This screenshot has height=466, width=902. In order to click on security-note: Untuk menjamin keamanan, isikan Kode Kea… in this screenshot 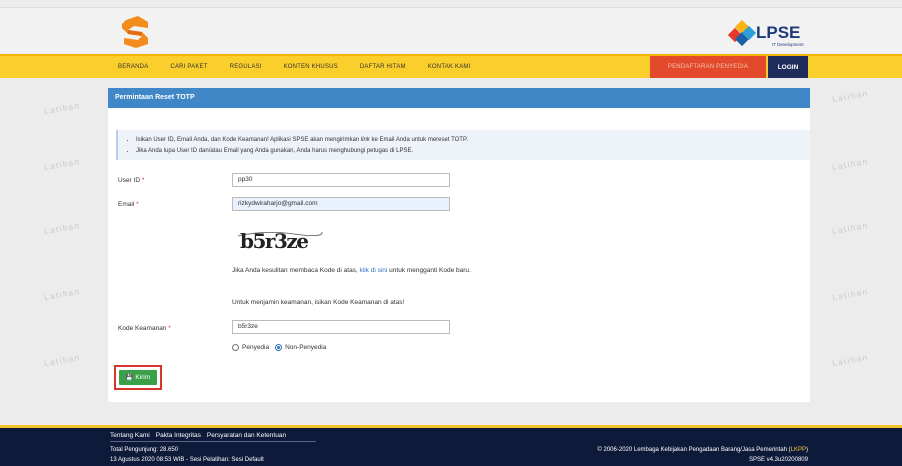, I will do `click(318, 302)`.